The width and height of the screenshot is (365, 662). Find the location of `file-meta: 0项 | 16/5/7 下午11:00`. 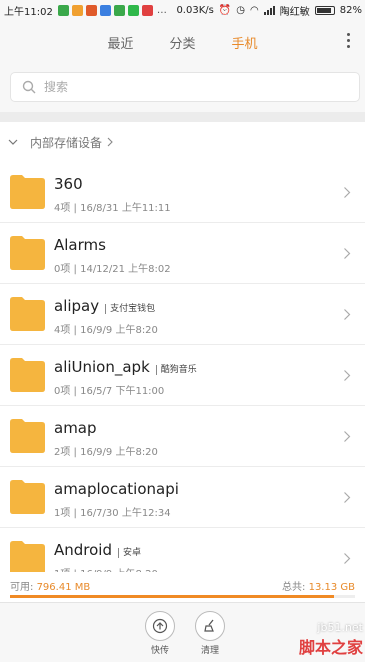

file-meta: 0项 | 16/5/7 下午11:00 is located at coordinates (109, 391).